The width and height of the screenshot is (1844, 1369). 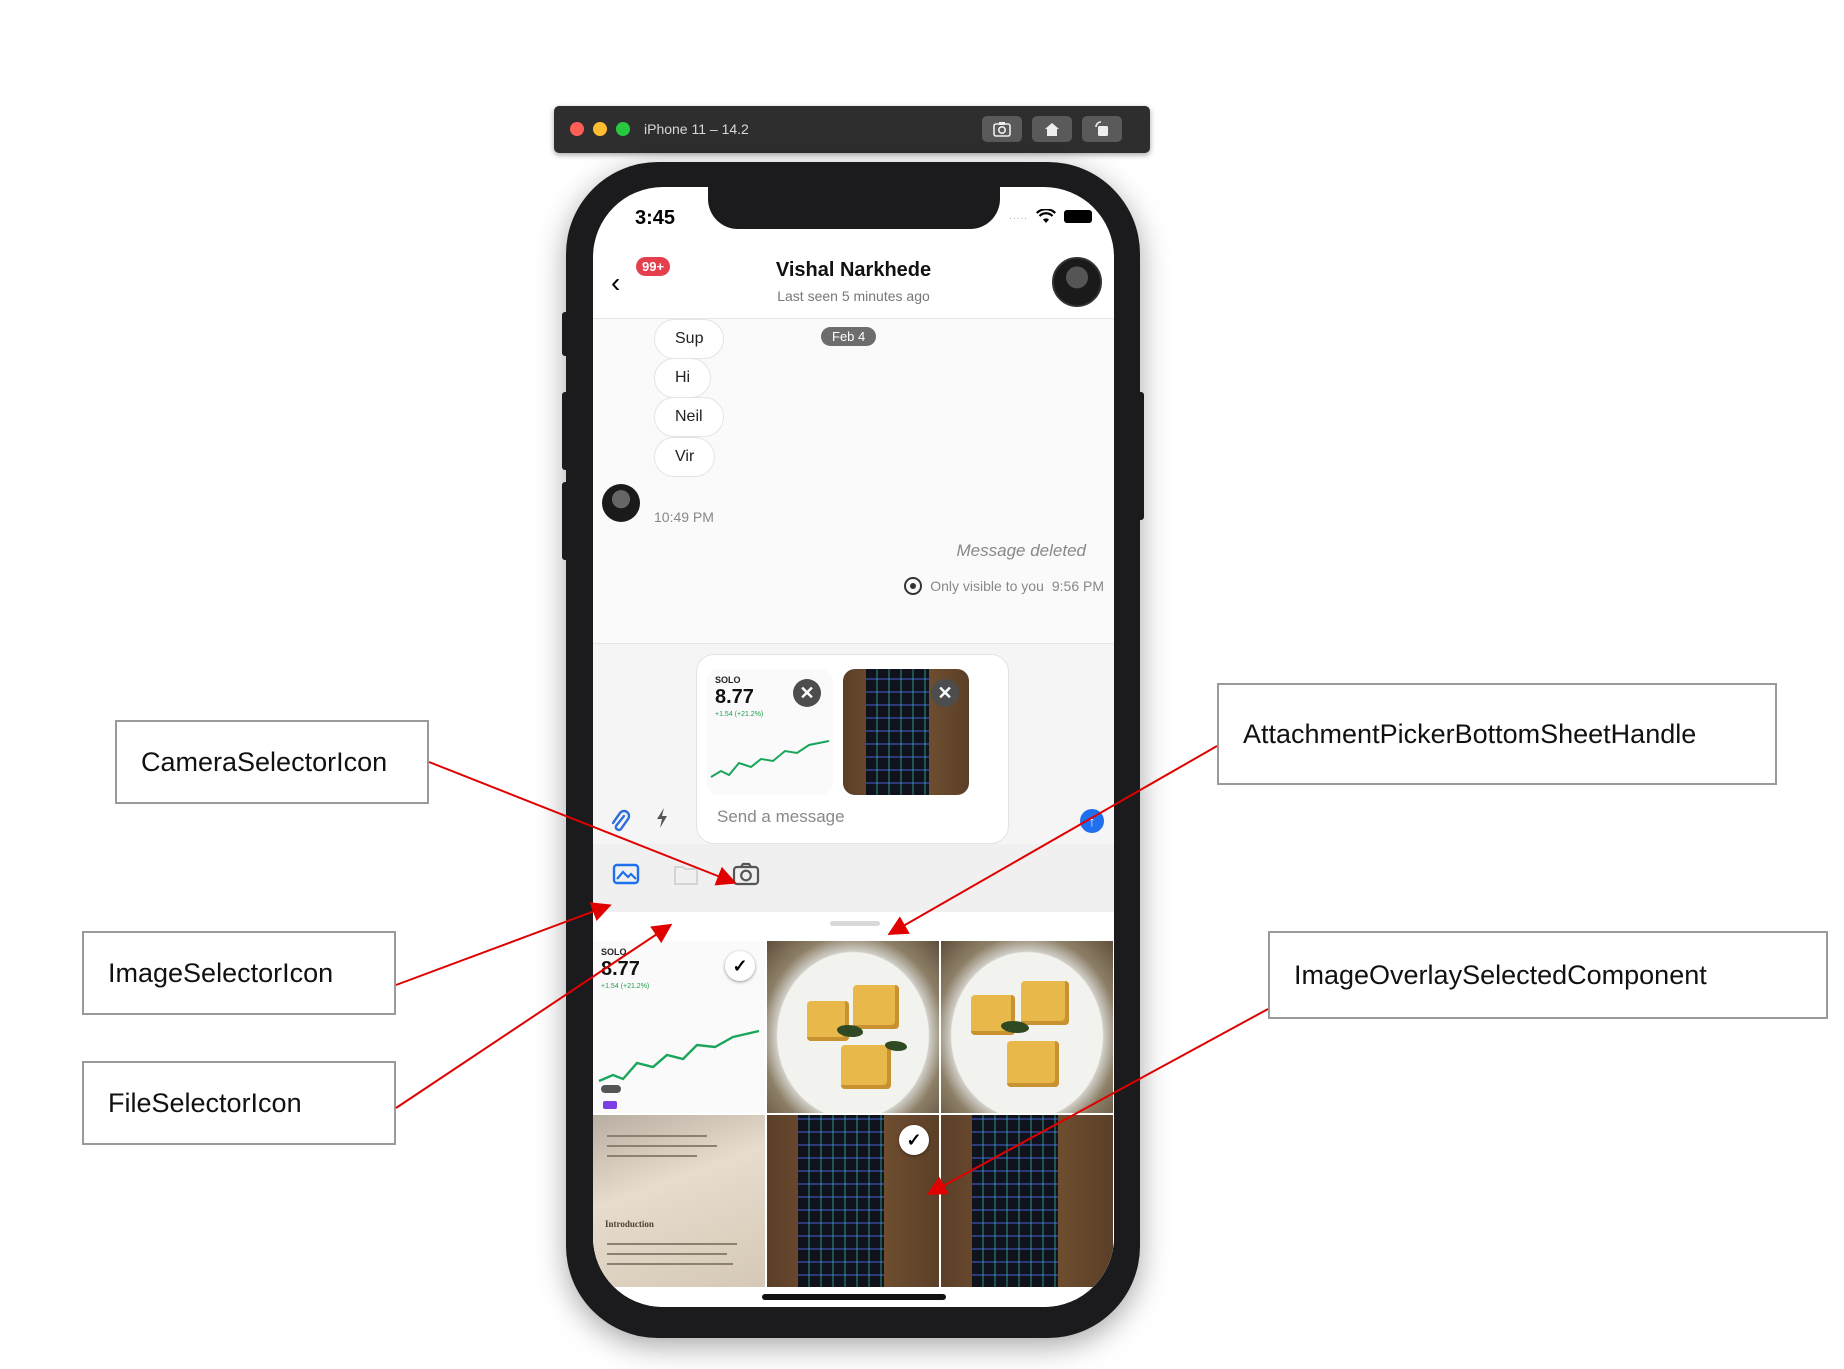 I want to click on annotation-camera-selector: CameraSelectorIcon, so click(x=272, y=762).